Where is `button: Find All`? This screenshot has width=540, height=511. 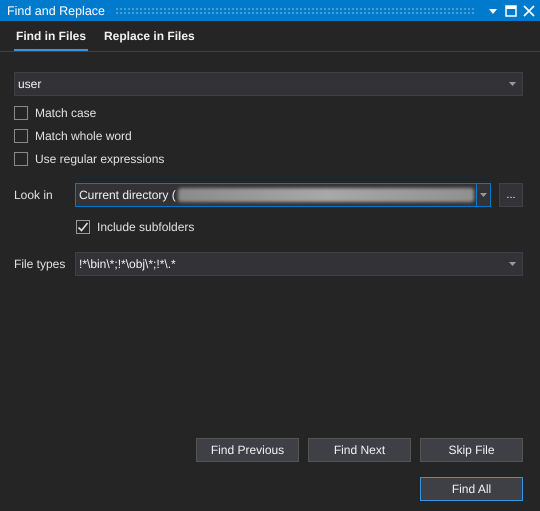
button: Find All is located at coordinates (471, 489).